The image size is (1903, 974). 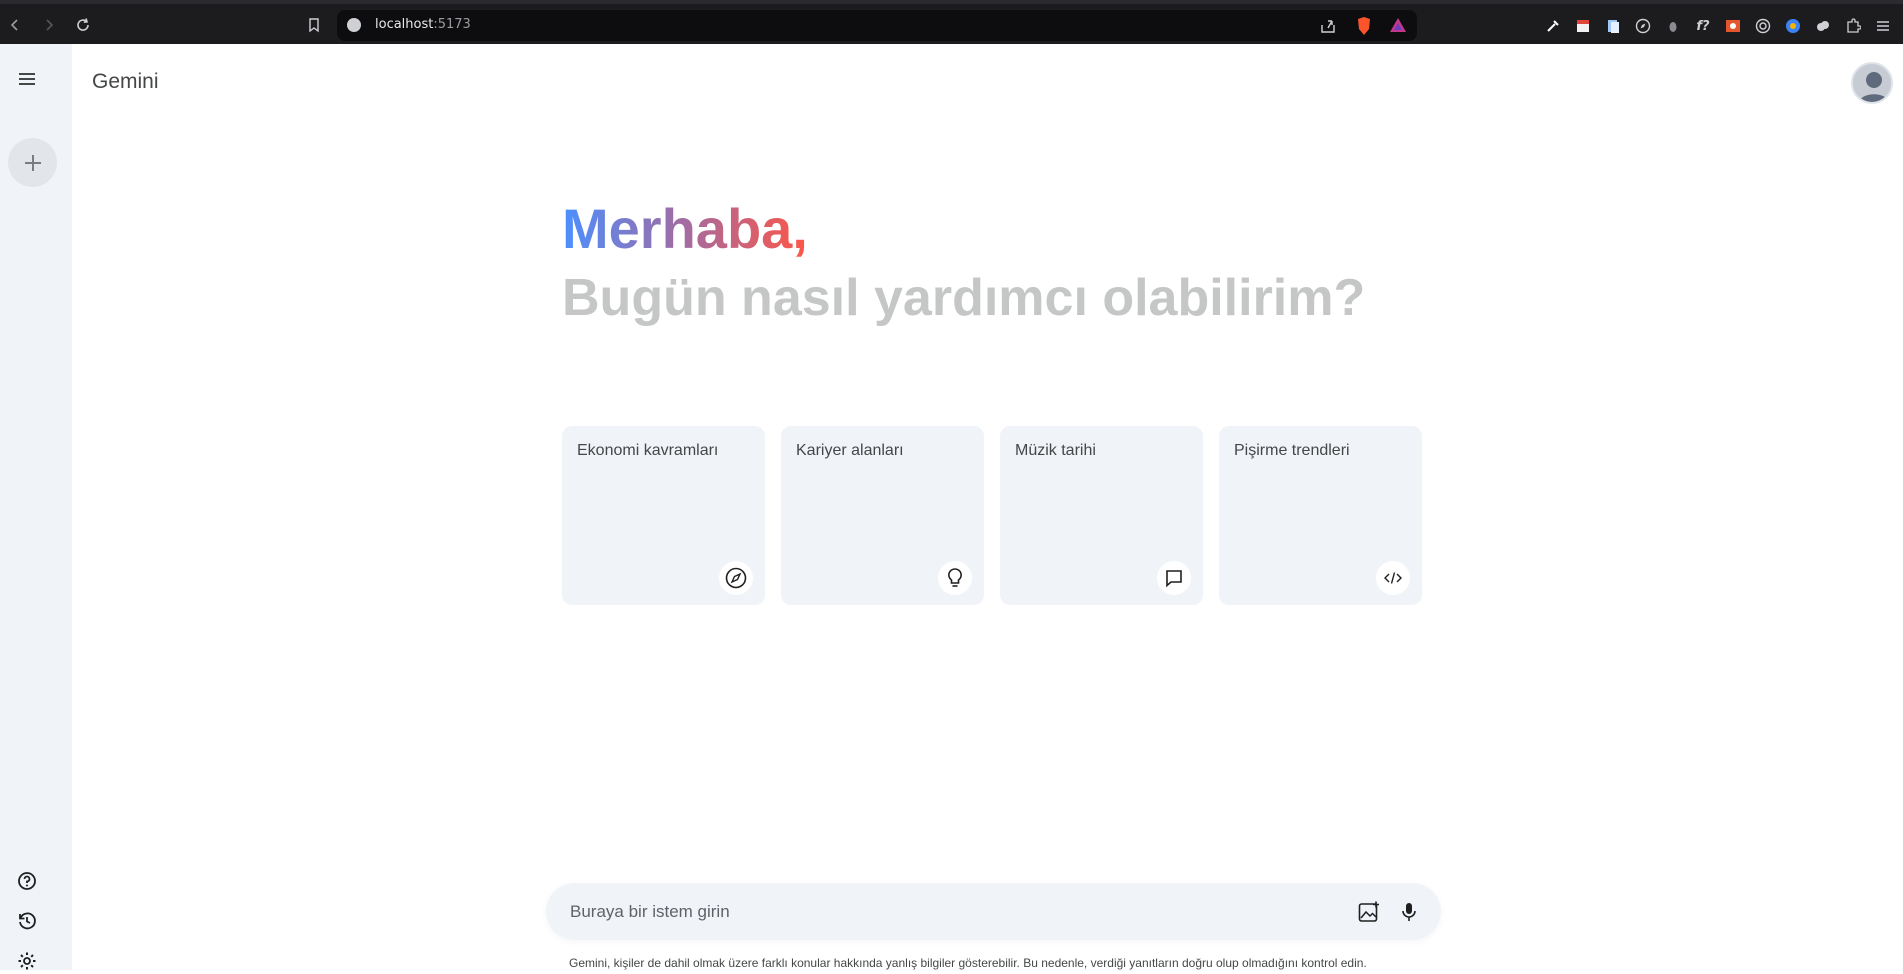 What do you see at coordinates (27, 961) in the screenshot?
I see `settings-gear-icon` at bounding box center [27, 961].